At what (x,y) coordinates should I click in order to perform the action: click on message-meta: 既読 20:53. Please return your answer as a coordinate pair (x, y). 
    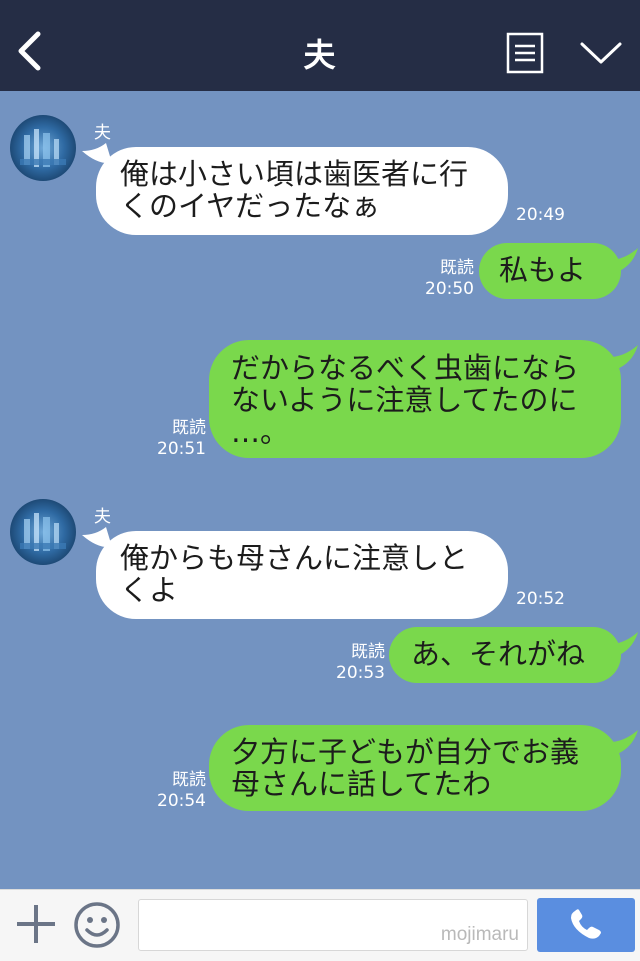
    Looking at the image, I should click on (358, 663).